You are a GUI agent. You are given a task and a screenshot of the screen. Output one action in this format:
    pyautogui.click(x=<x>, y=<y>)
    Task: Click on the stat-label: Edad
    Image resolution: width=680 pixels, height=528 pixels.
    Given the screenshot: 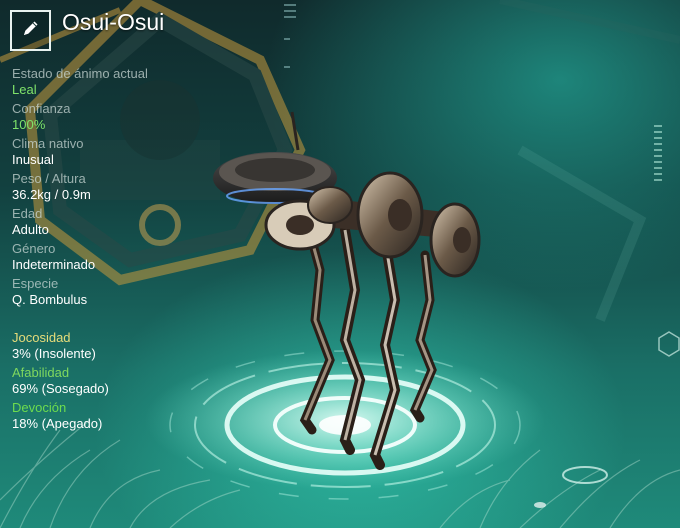 What is the action you would take?
    pyautogui.click(x=27, y=213)
    